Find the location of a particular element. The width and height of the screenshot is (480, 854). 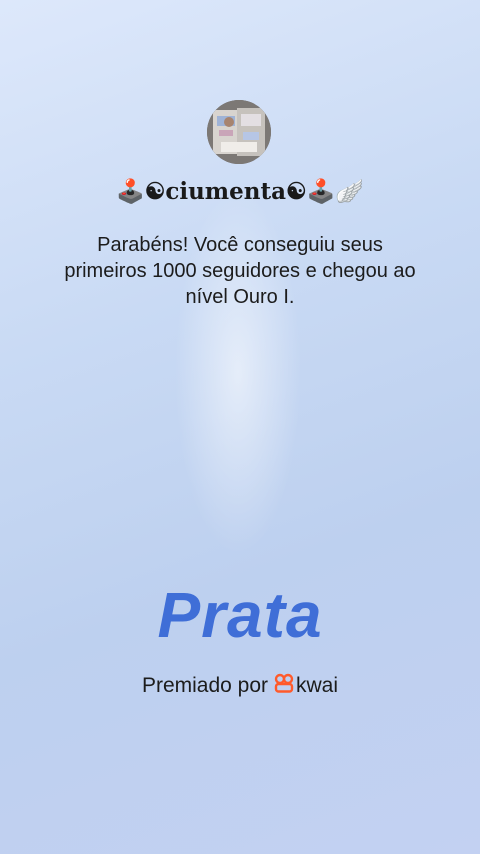

level-title: Prata is located at coordinates (240, 615).